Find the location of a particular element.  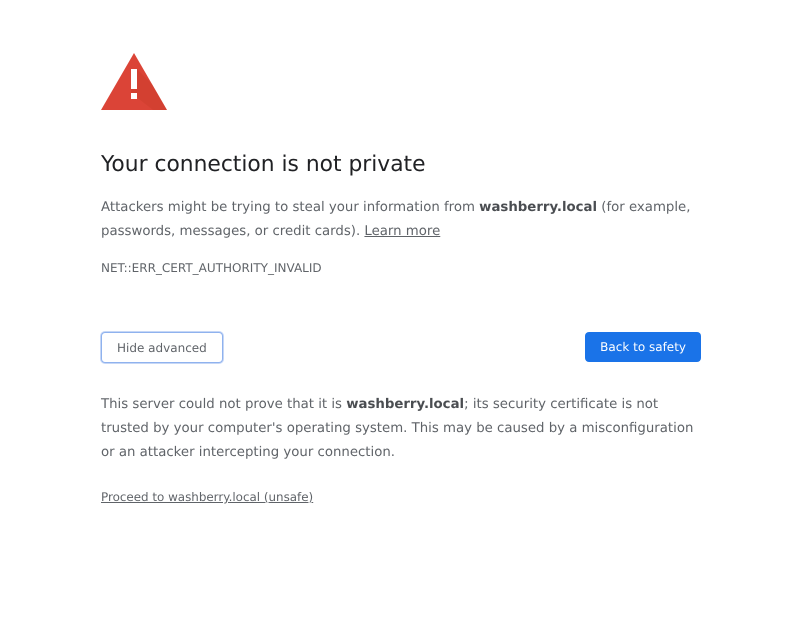

hide-advanced-button: Hide advanced is located at coordinates (162, 347).